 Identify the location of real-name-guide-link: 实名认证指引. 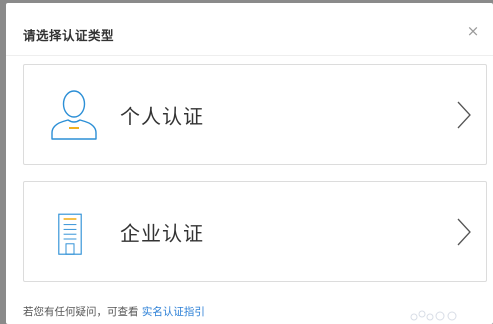
(173, 312).